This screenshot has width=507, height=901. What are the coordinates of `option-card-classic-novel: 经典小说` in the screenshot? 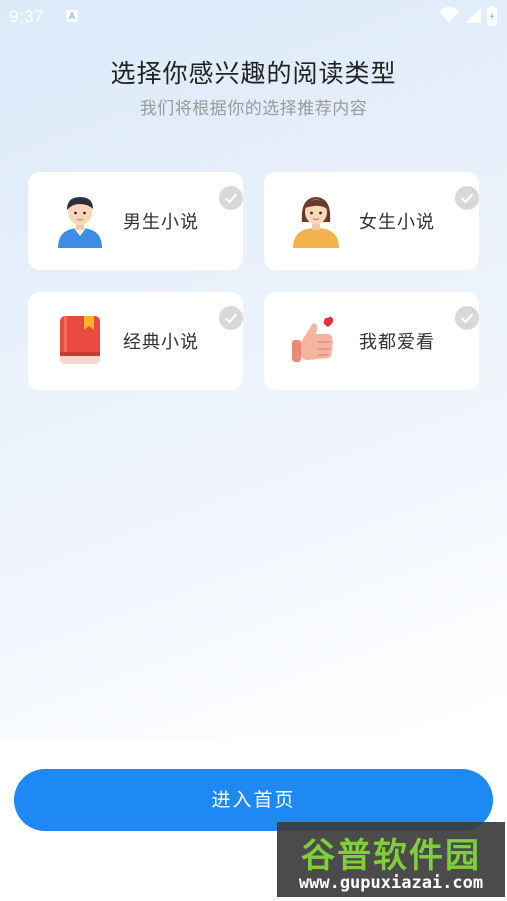 It's located at (135, 341).